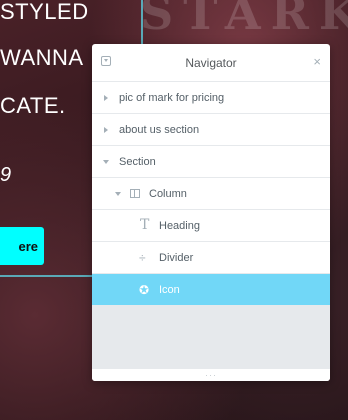 The image size is (348, 420). What do you see at coordinates (44, 12) in the screenshot?
I see `hero-text-line-1: STYLED` at bounding box center [44, 12].